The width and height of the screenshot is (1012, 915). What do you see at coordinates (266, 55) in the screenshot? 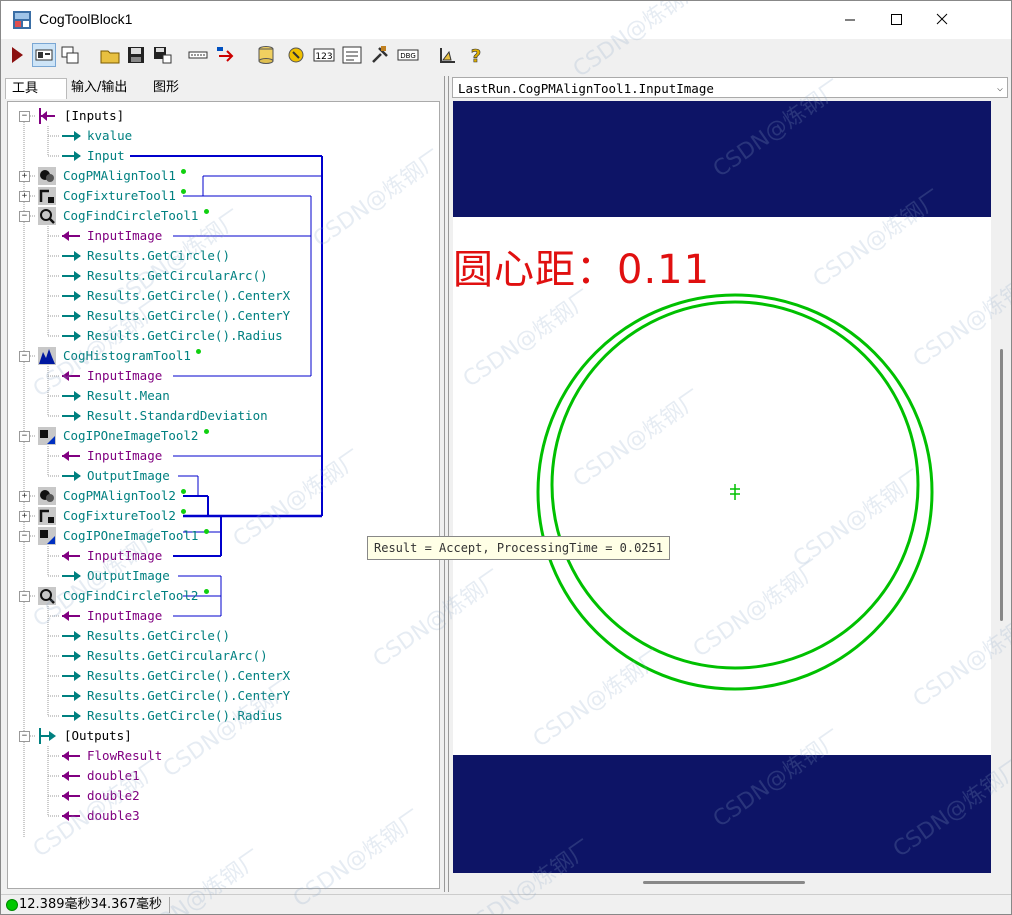
I see `database-icon` at bounding box center [266, 55].